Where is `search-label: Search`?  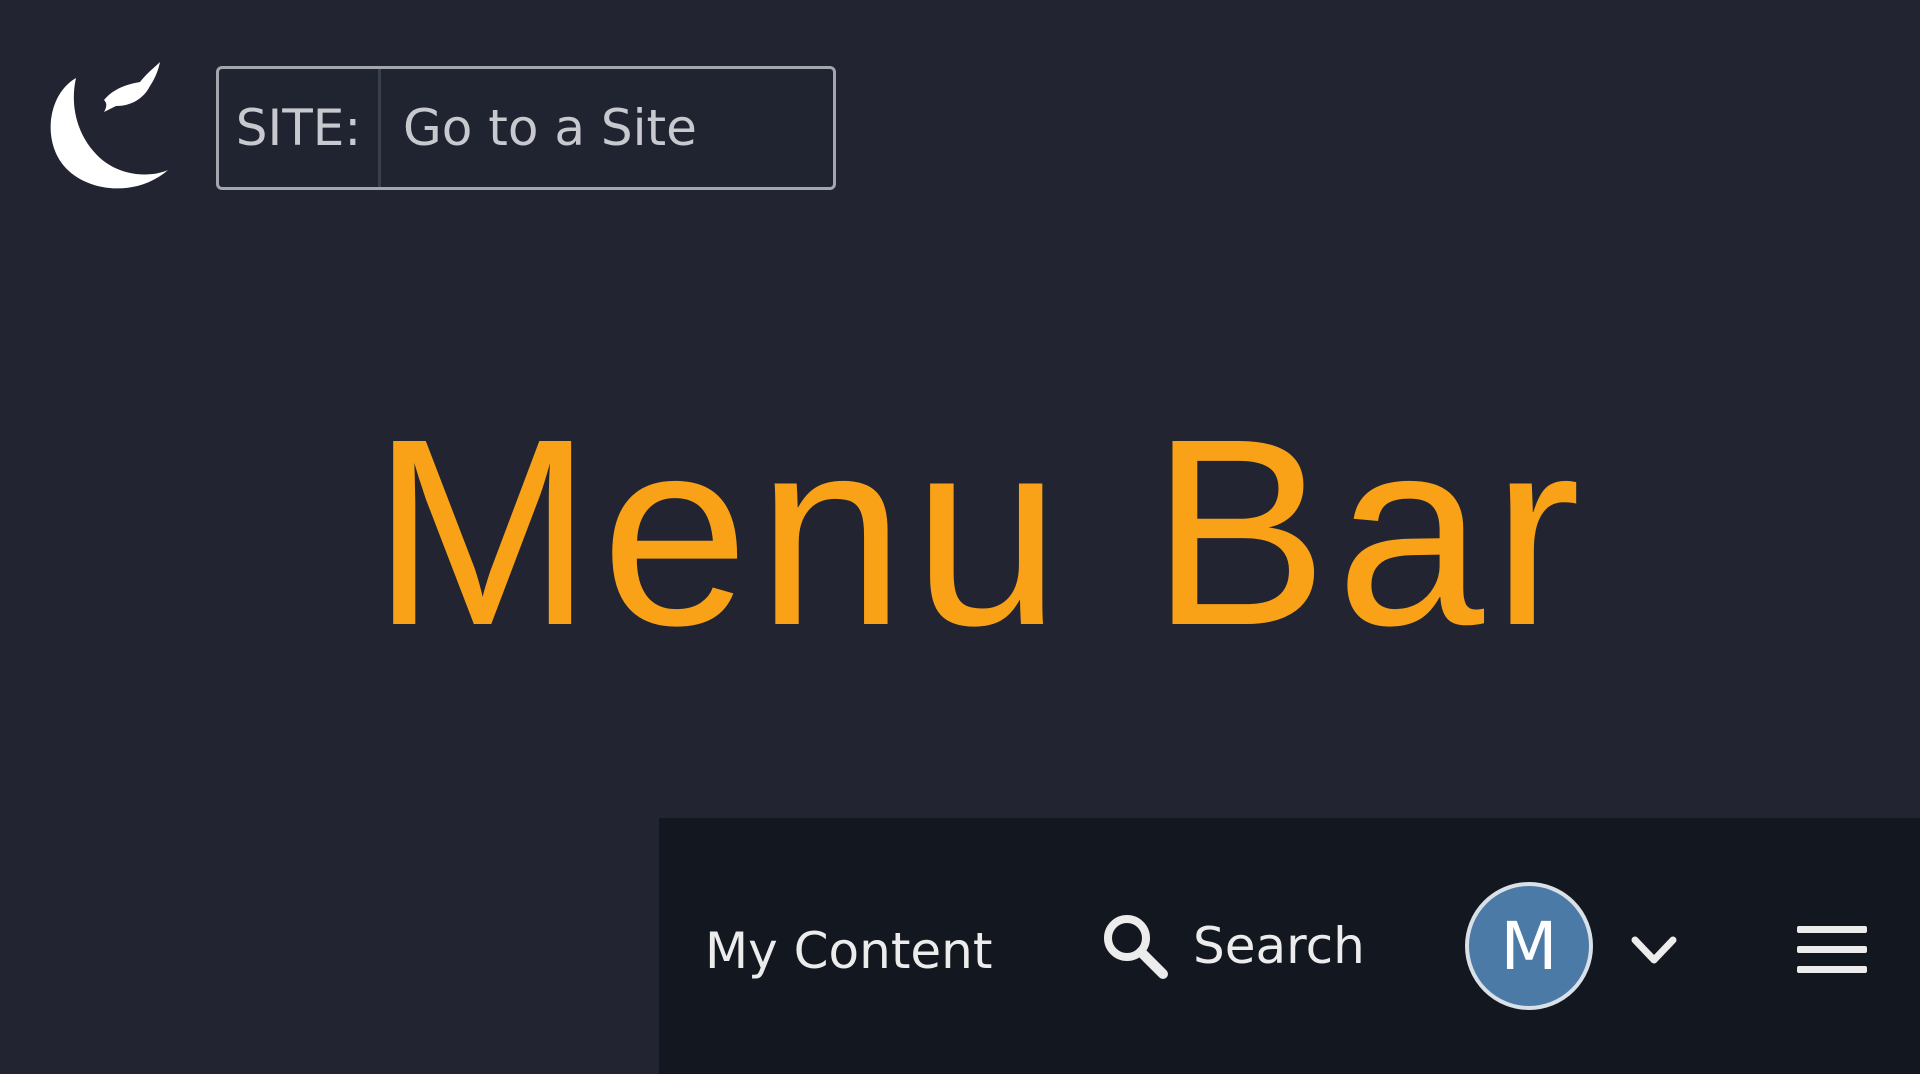 search-label: Search is located at coordinates (1279, 946).